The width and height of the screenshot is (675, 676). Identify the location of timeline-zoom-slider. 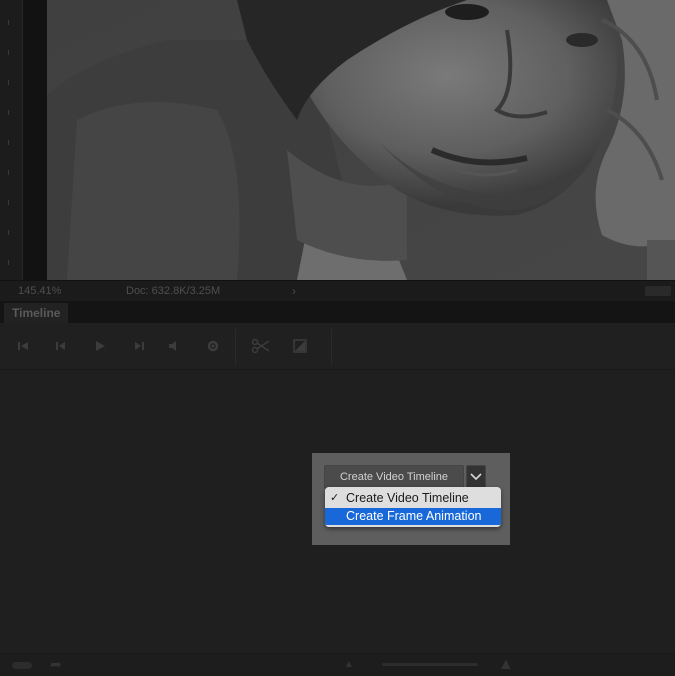
(430, 664).